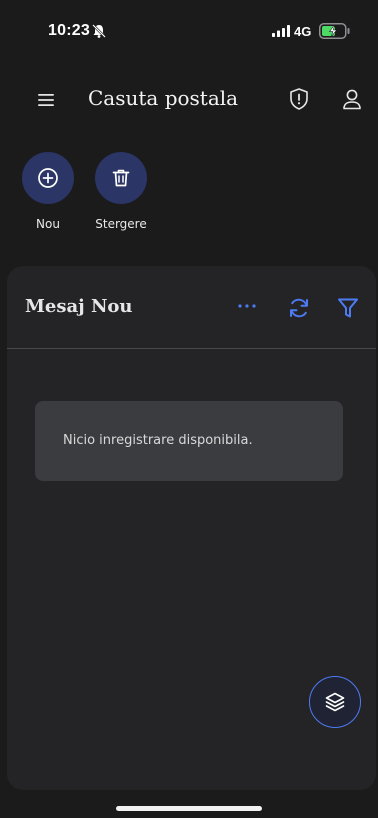 This screenshot has height=818, width=378. Describe the element at coordinates (299, 308) in the screenshot. I see `refresh-icon` at that location.